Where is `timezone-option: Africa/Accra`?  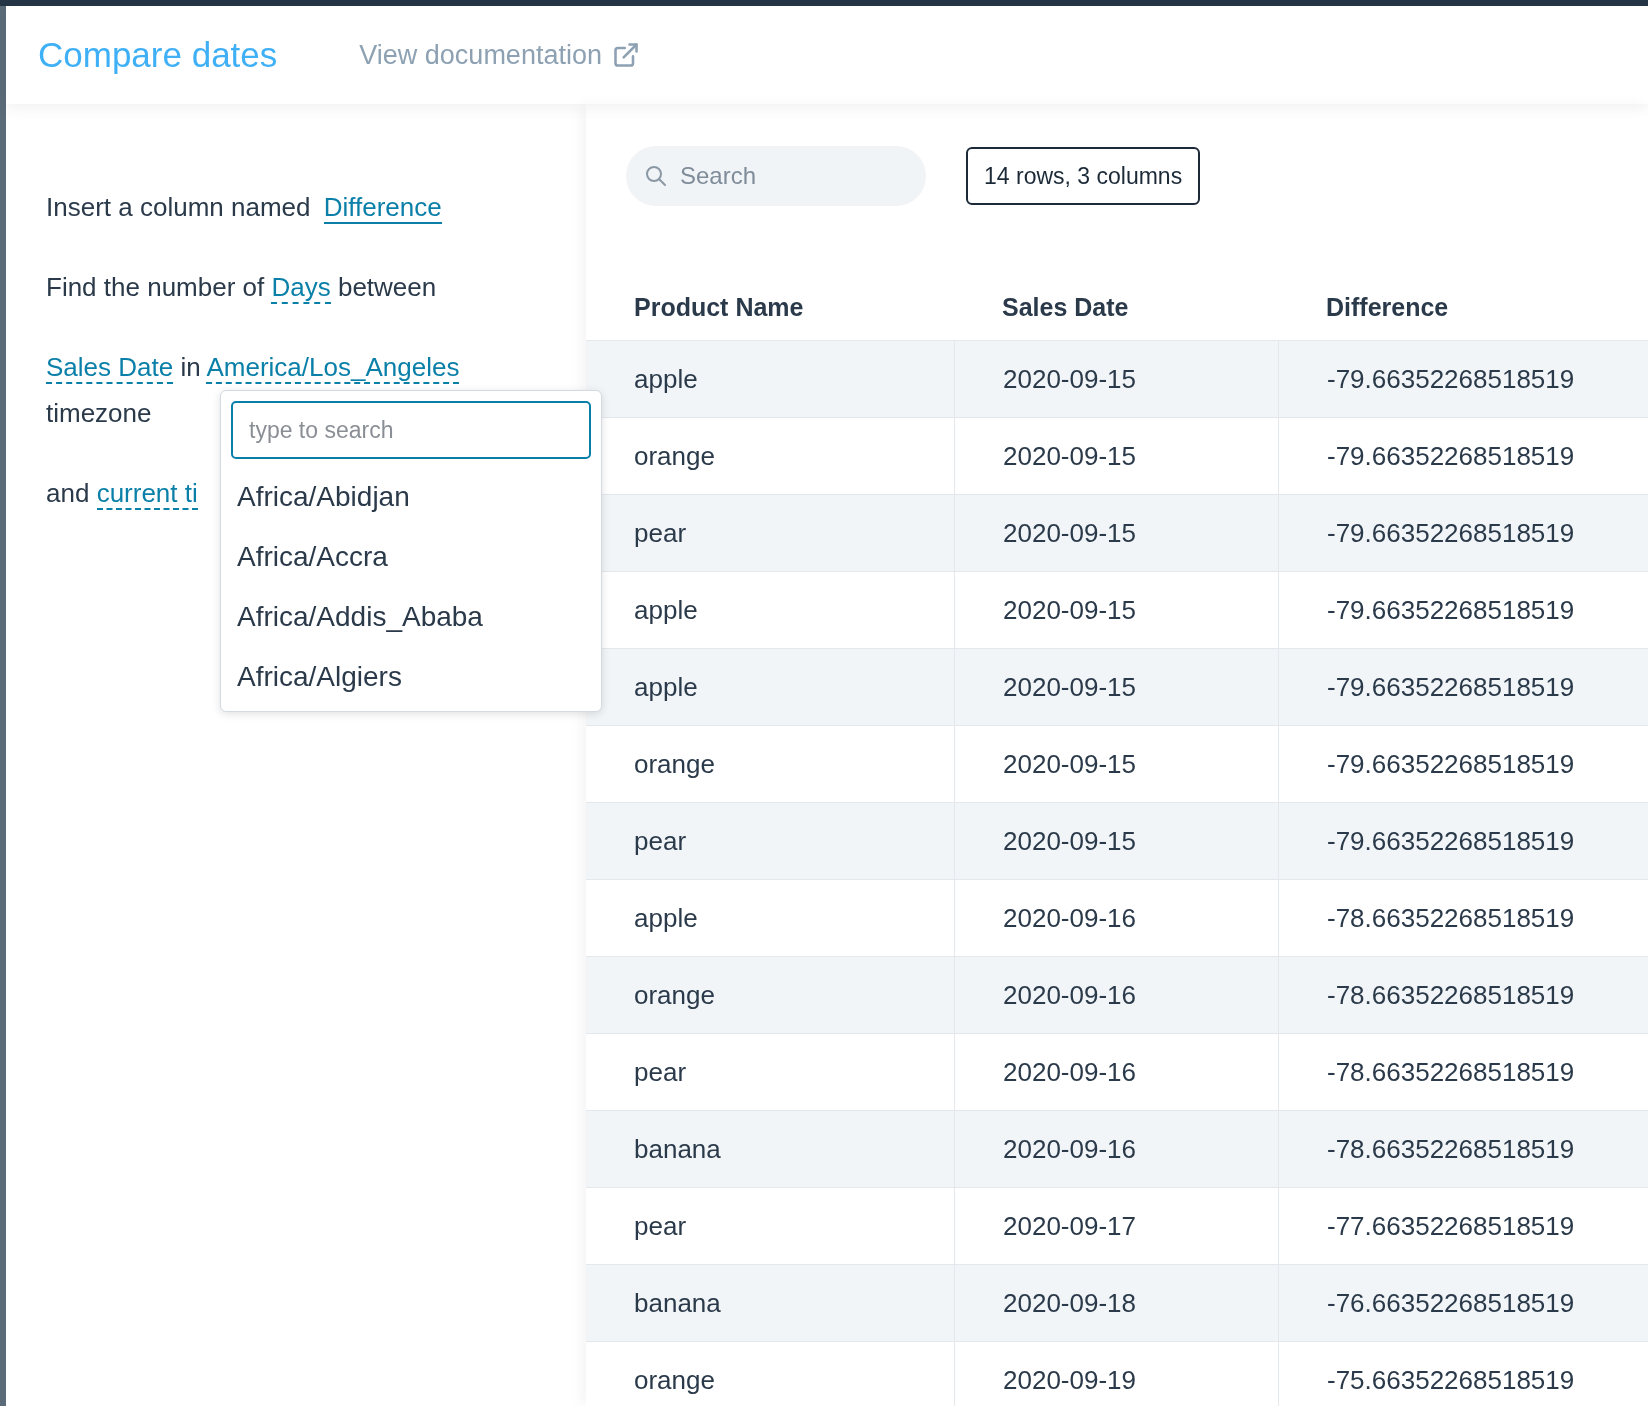 timezone-option: Africa/Accra is located at coordinates (411, 557).